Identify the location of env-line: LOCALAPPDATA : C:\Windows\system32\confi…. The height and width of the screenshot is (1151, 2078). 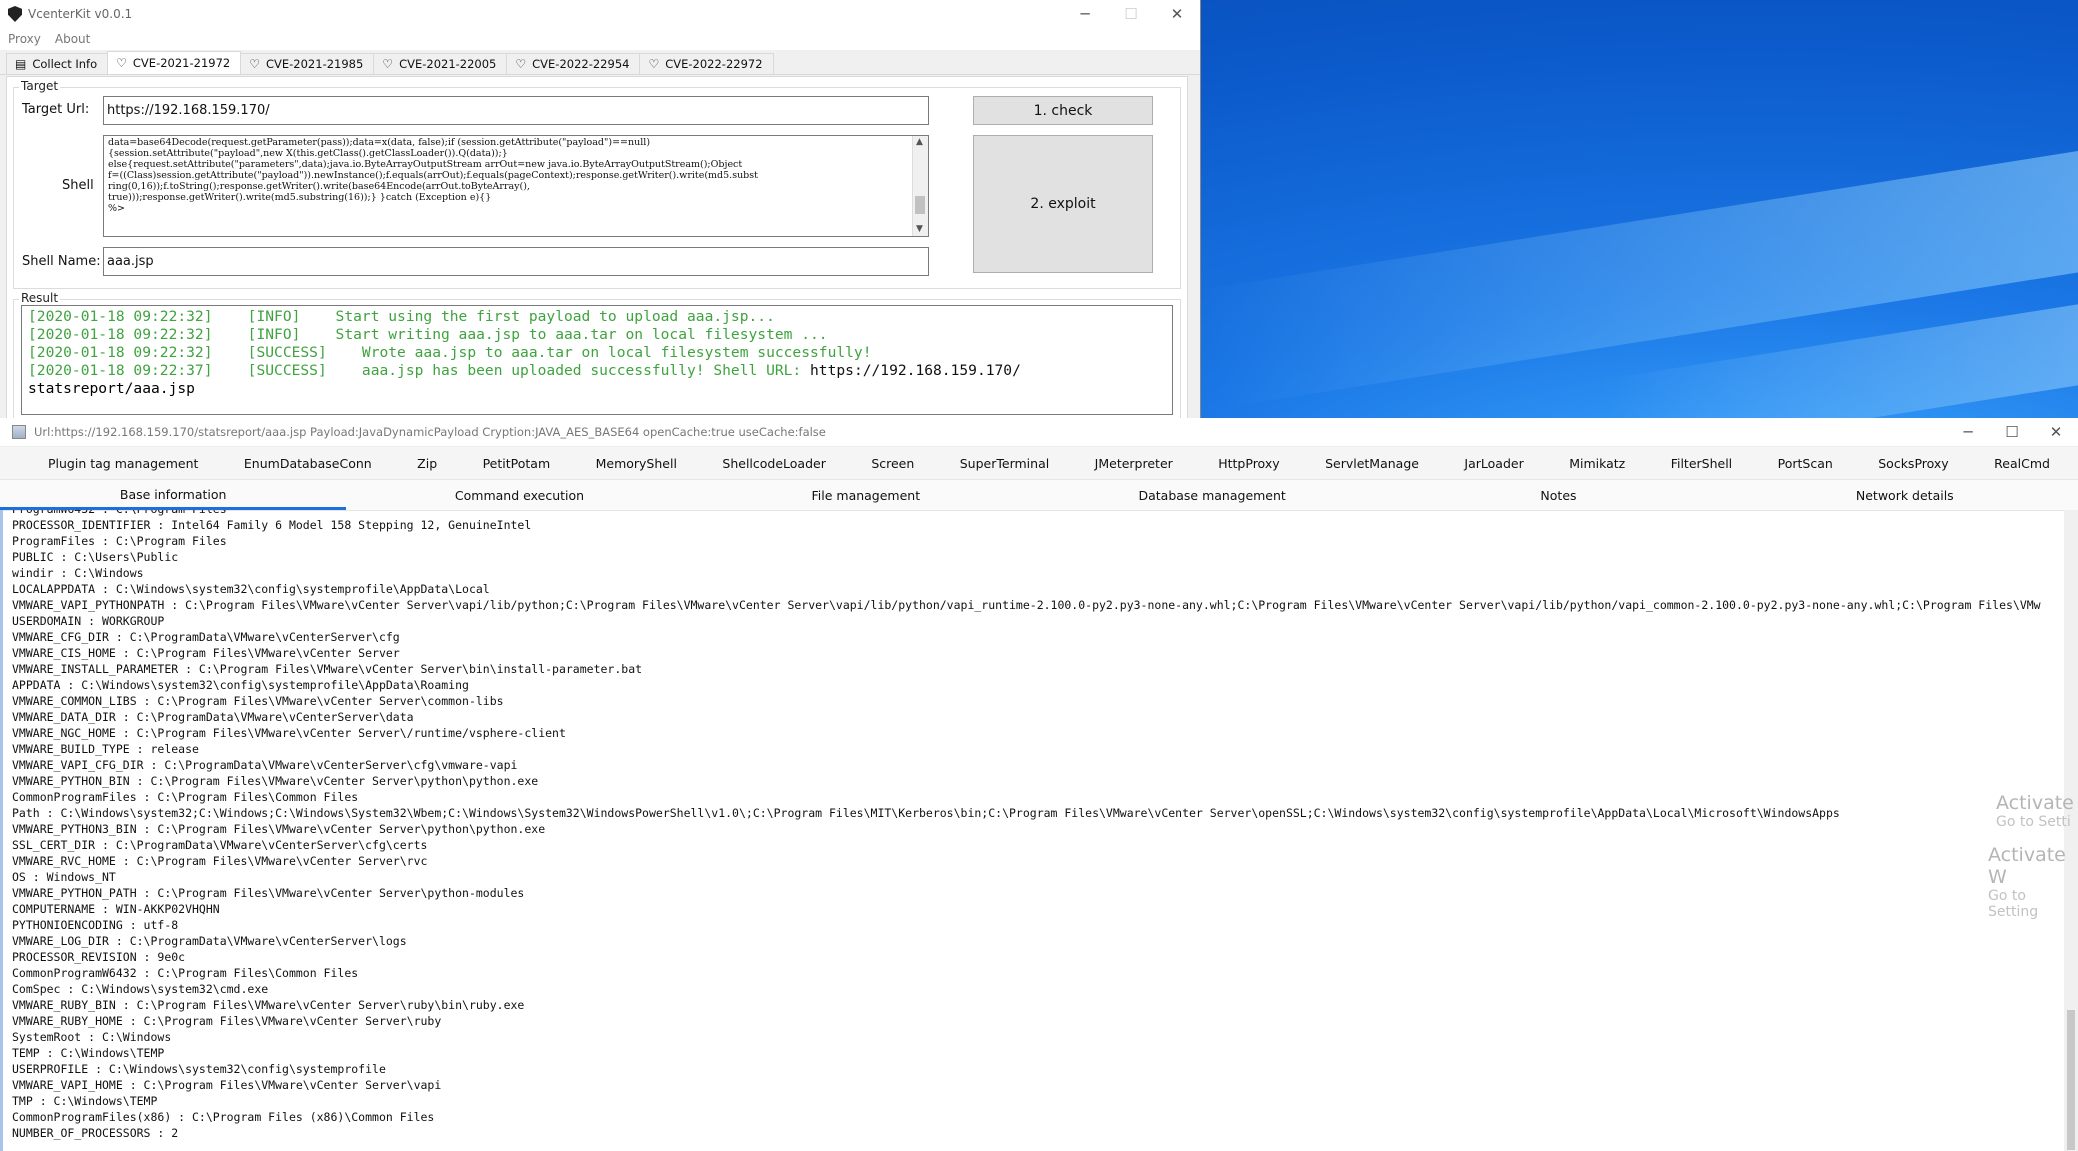
(251, 589).